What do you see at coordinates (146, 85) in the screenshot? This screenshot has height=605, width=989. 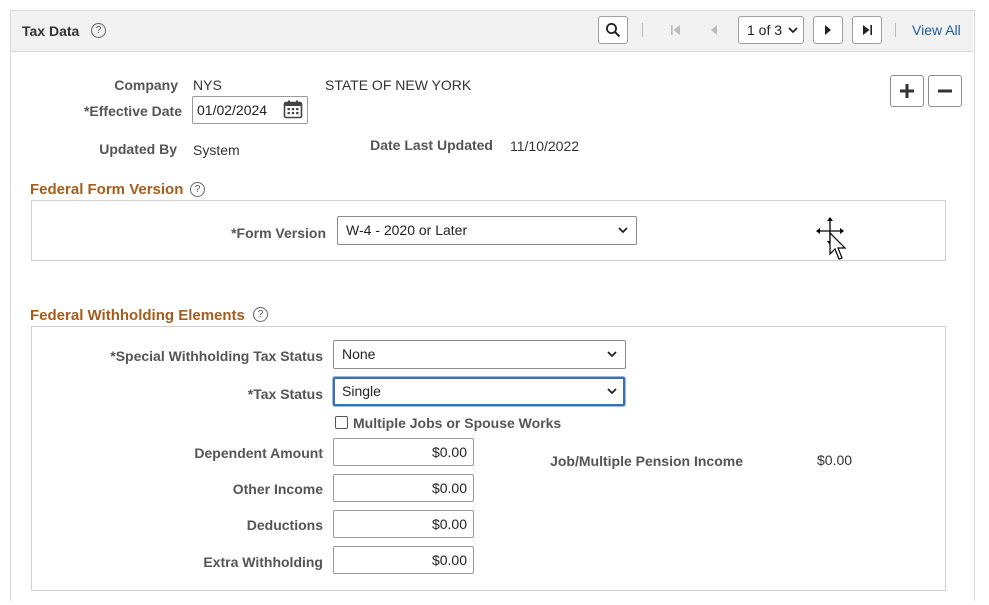 I see `company-label: Company` at bounding box center [146, 85].